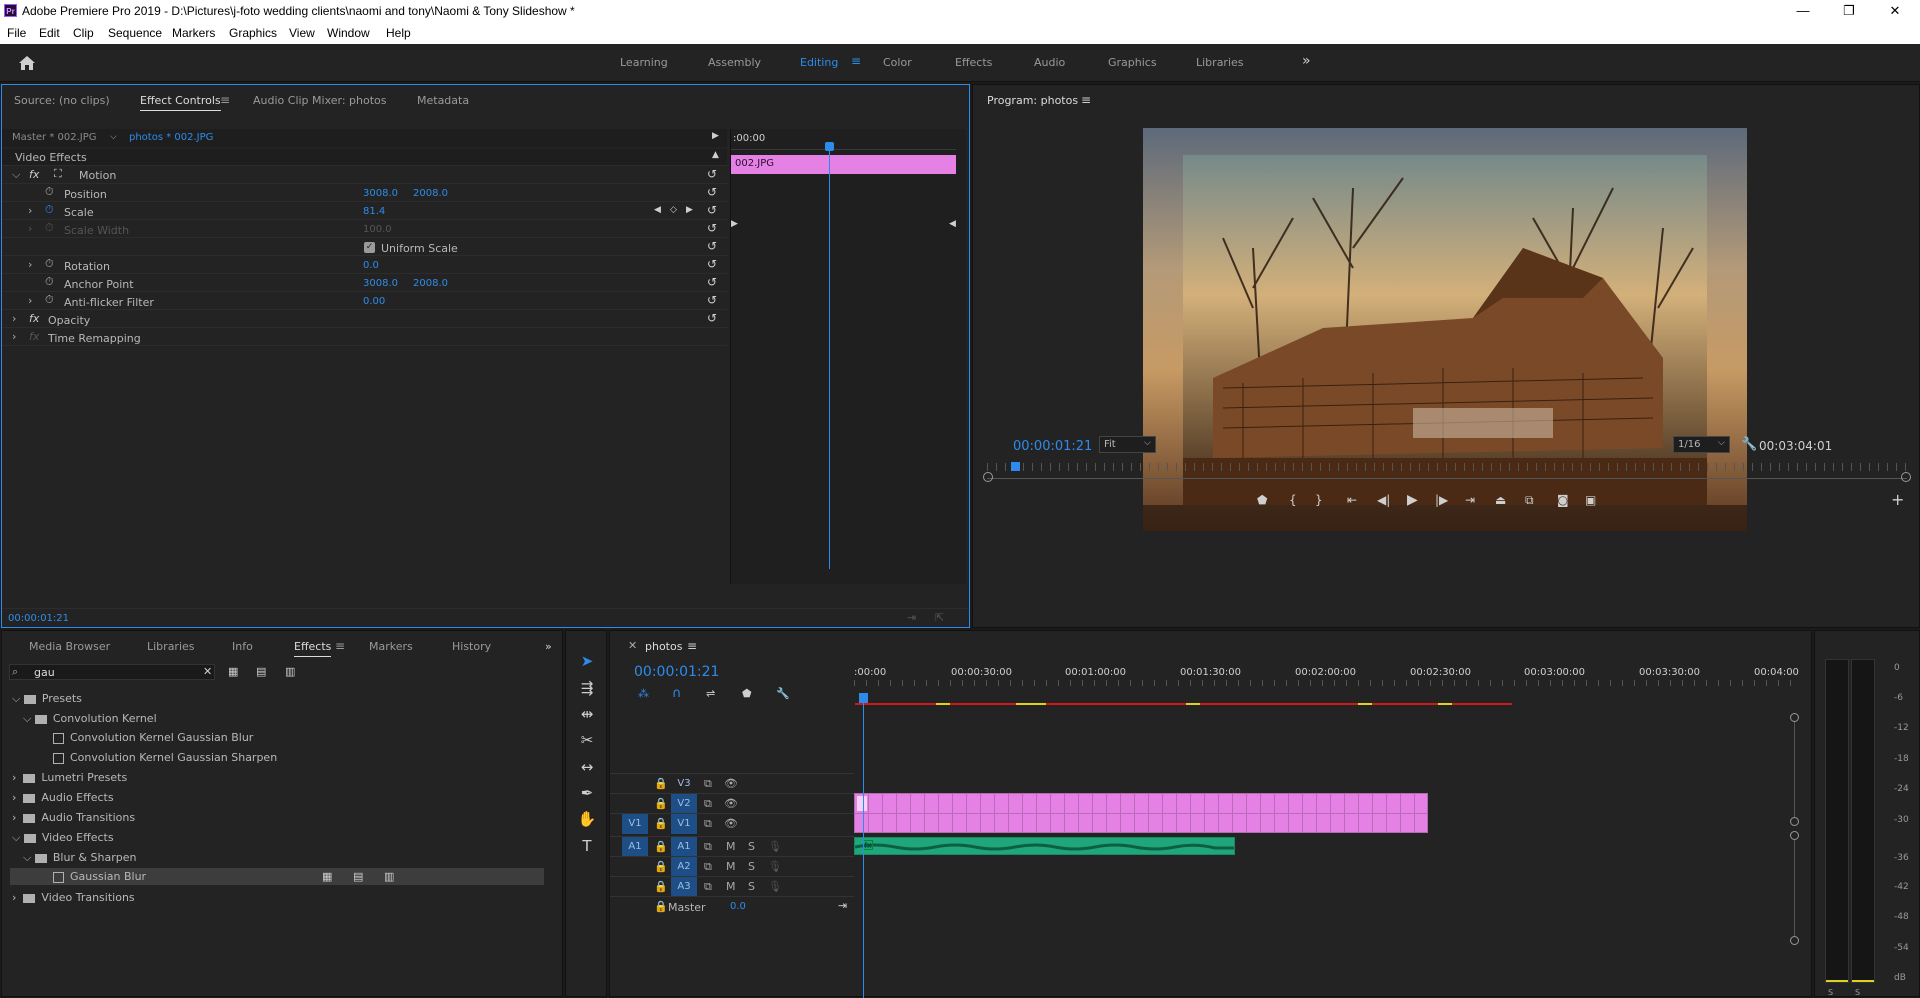  I want to click on track-header-a1: A1 🔒 A1 ⧉ M S 🎙, so click(732, 846).